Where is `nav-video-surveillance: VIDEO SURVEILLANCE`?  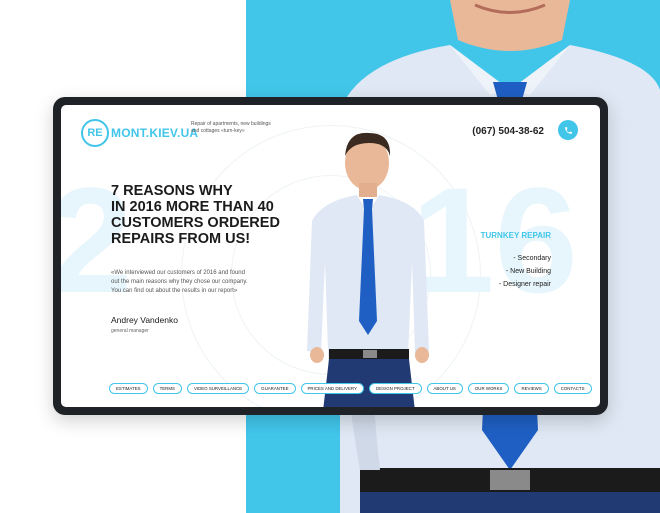 nav-video-surveillance: VIDEO SURVEILLANCE is located at coordinates (218, 388).